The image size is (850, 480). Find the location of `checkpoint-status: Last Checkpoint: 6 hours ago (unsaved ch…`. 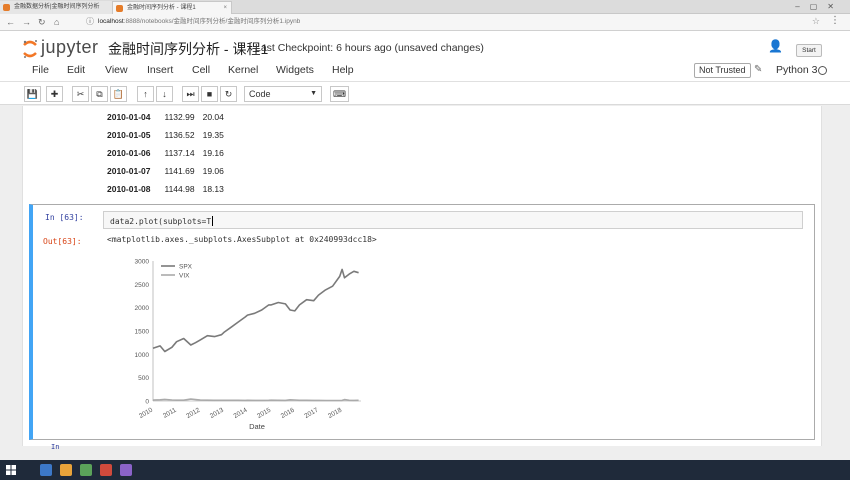

checkpoint-status: Last Checkpoint: 6 hours ago (unsaved ch… is located at coordinates (369, 48).